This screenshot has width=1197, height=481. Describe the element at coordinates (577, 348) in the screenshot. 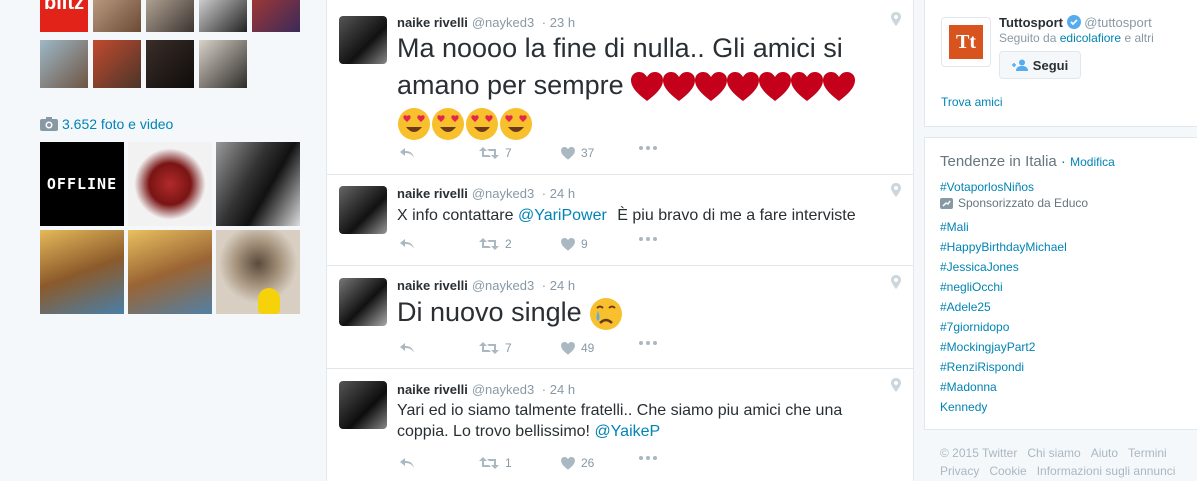

I see `like-button: 49` at that location.